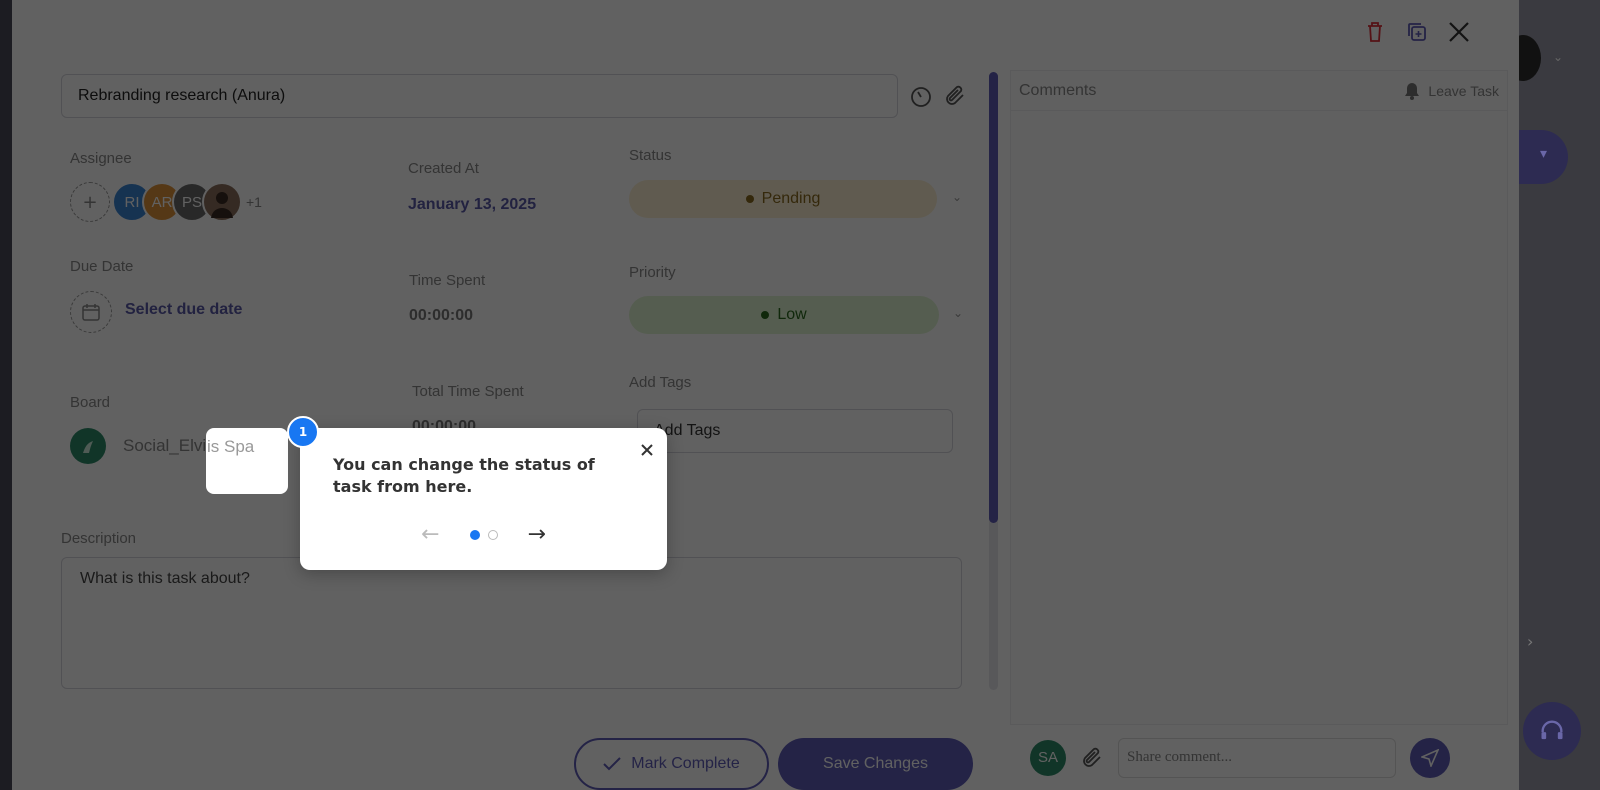 Image resolution: width=1600 pixels, height=790 pixels. I want to click on description-input: What is this task about?, so click(511, 623).